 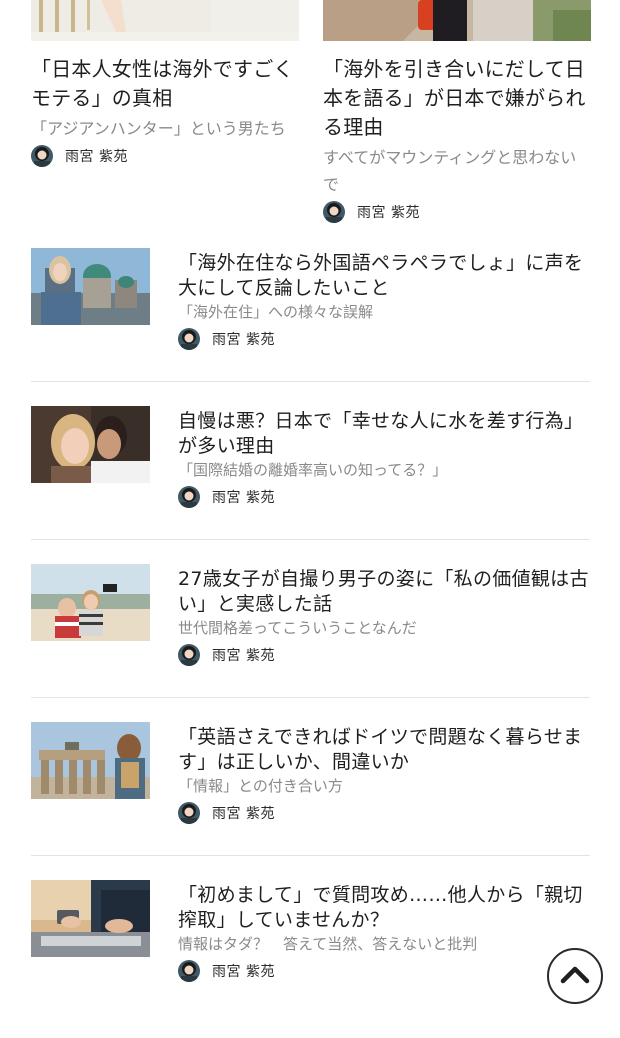 I want to click on article-subtitle: 世代間格差ってこういうことなんだ, so click(x=297, y=628).